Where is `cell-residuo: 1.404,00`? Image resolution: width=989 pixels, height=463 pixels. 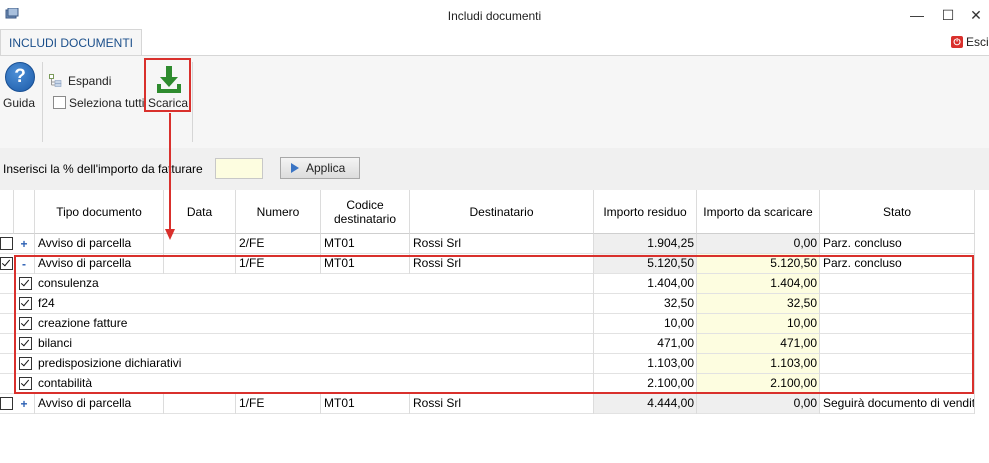 cell-residuo: 1.404,00 is located at coordinates (670, 283).